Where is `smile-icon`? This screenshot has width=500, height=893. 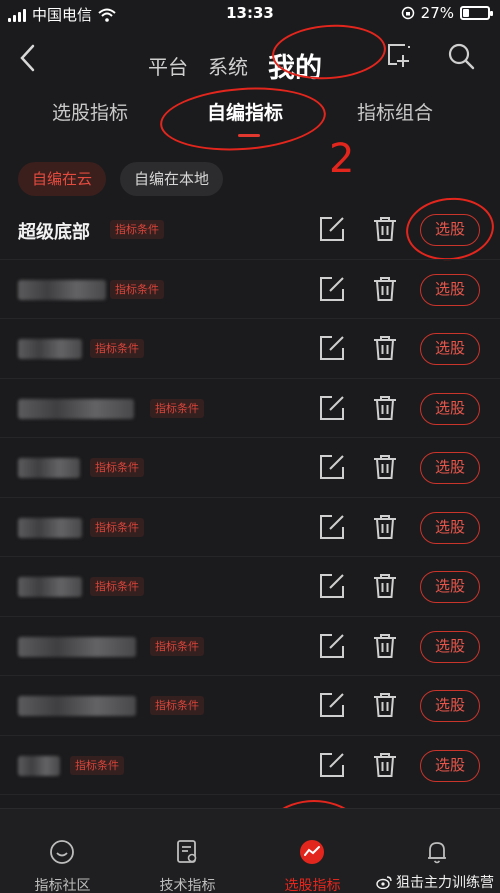
smile-icon is located at coordinates (62, 852).